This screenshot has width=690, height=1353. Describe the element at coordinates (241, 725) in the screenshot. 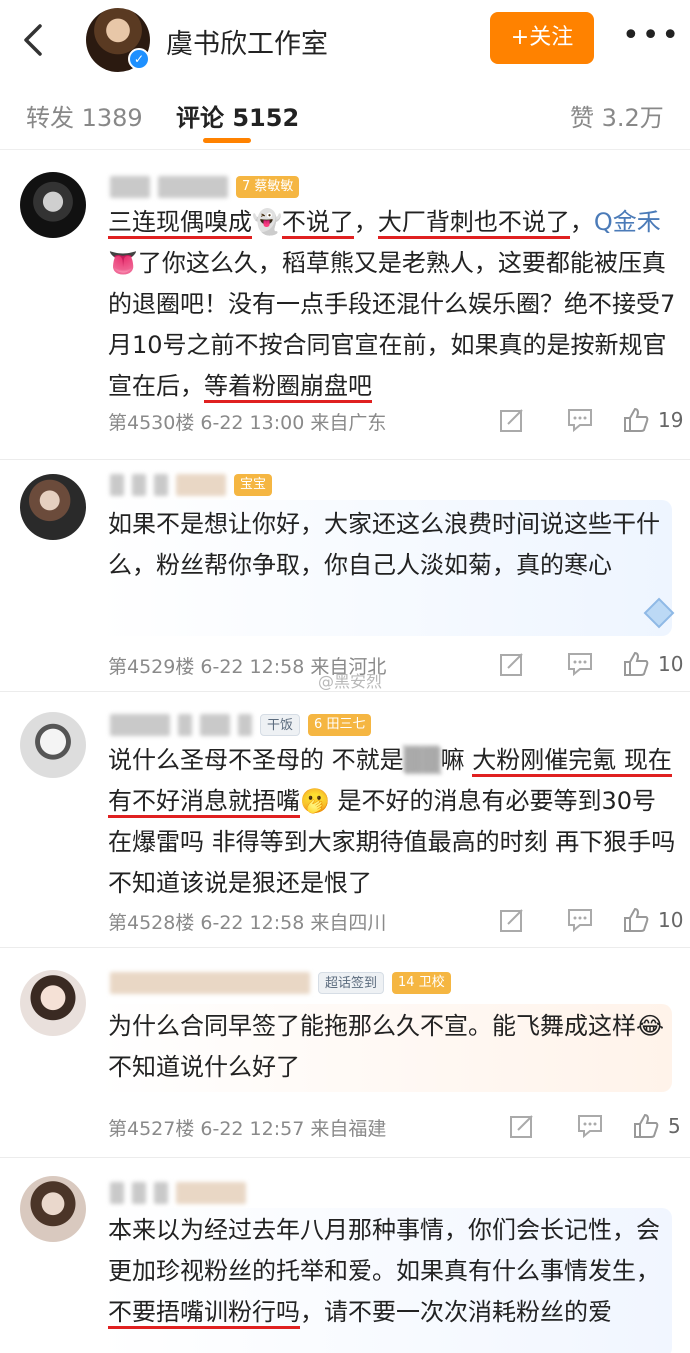

I see `commenter-name: 干饭 6 田三七` at that location.